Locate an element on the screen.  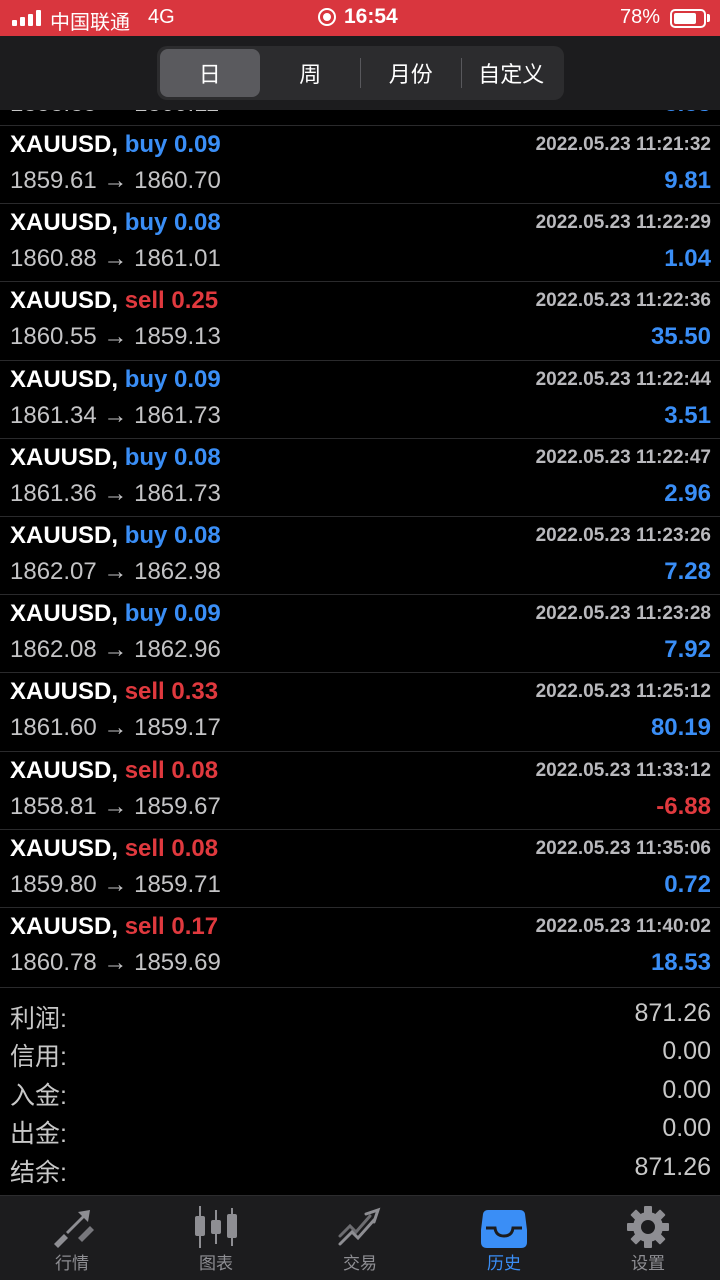
trade-time: 2022.05.23 11:22:44 is located at coordinates (623, 379).